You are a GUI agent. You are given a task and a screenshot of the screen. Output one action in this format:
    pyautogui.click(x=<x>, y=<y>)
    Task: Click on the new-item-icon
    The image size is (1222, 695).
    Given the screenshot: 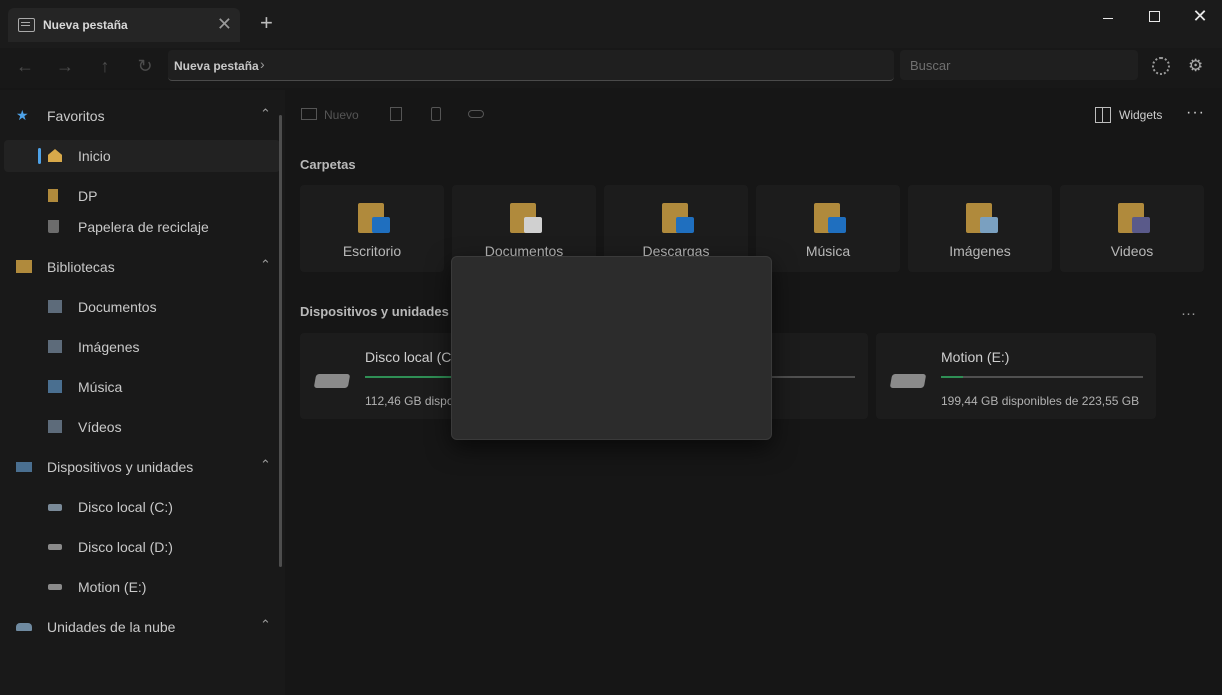 What is the action you would take?
    pyautogui.click(x=309, y=114)
    